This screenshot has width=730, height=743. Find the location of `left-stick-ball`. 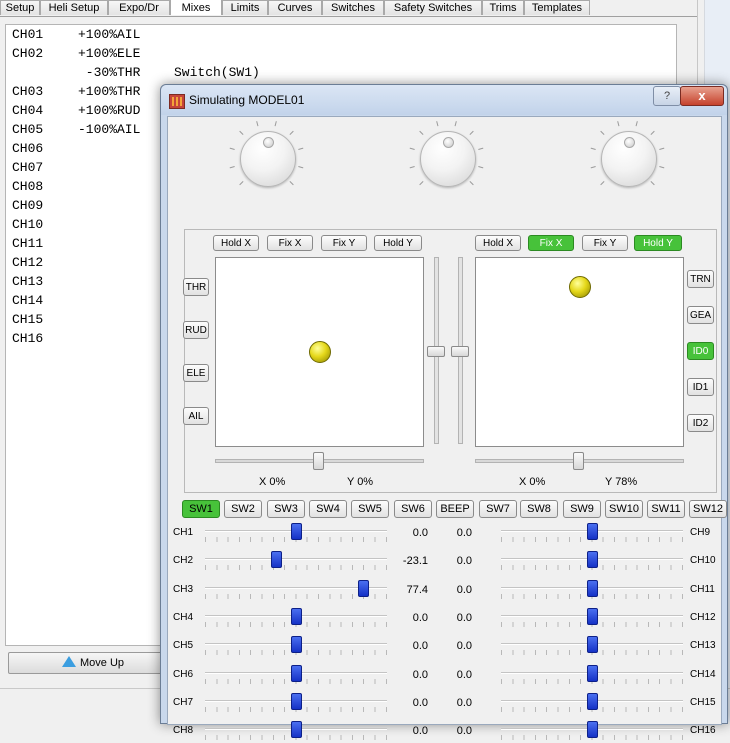

left-stick-ball is located at coordinates (320, 352).